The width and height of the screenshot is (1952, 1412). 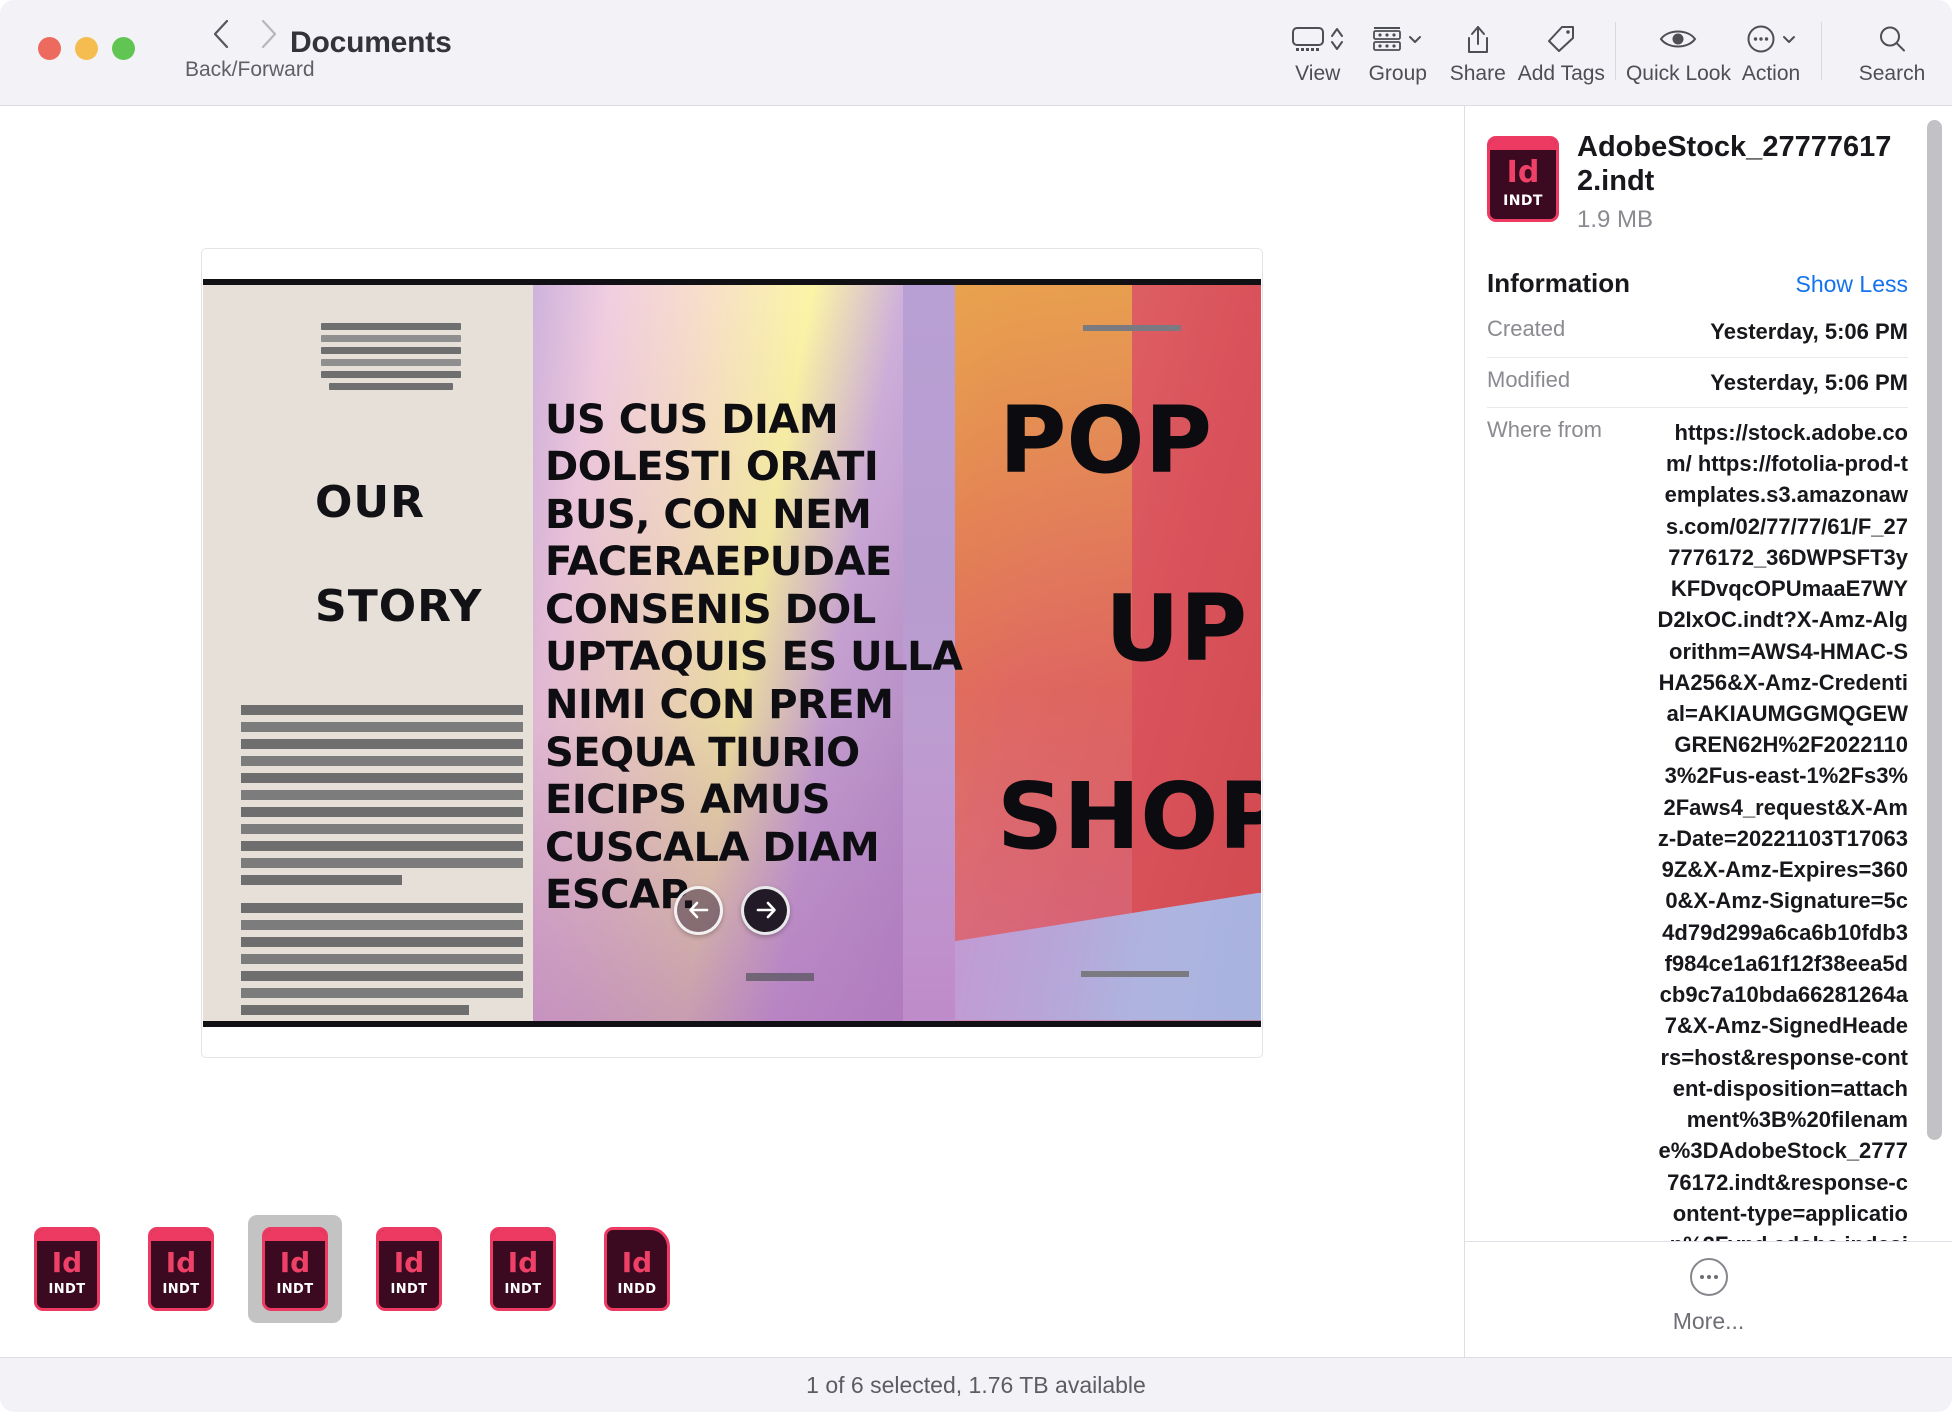 I want to click on thumbnail-item-2: Id INDT, so click(x=181, y=1269).